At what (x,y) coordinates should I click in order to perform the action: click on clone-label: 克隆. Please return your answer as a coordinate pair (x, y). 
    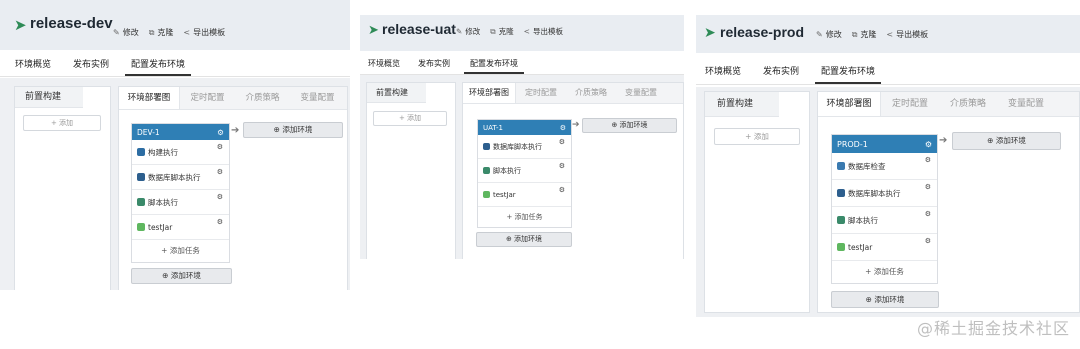
    Looking at the image, I should click on (165, 32).